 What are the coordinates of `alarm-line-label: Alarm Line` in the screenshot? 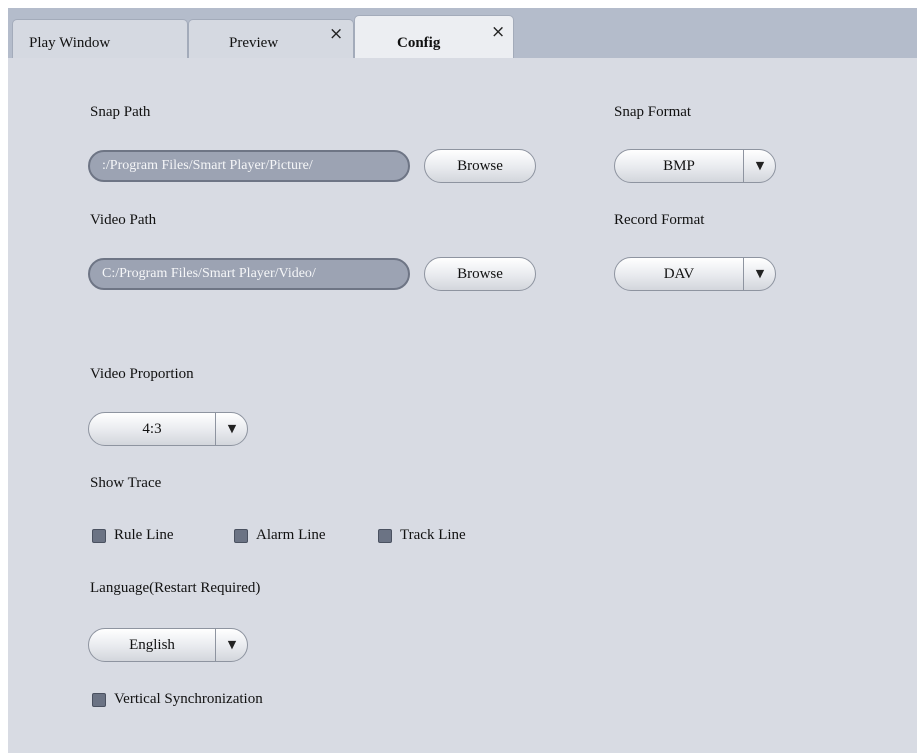 It's located at (291, 535).